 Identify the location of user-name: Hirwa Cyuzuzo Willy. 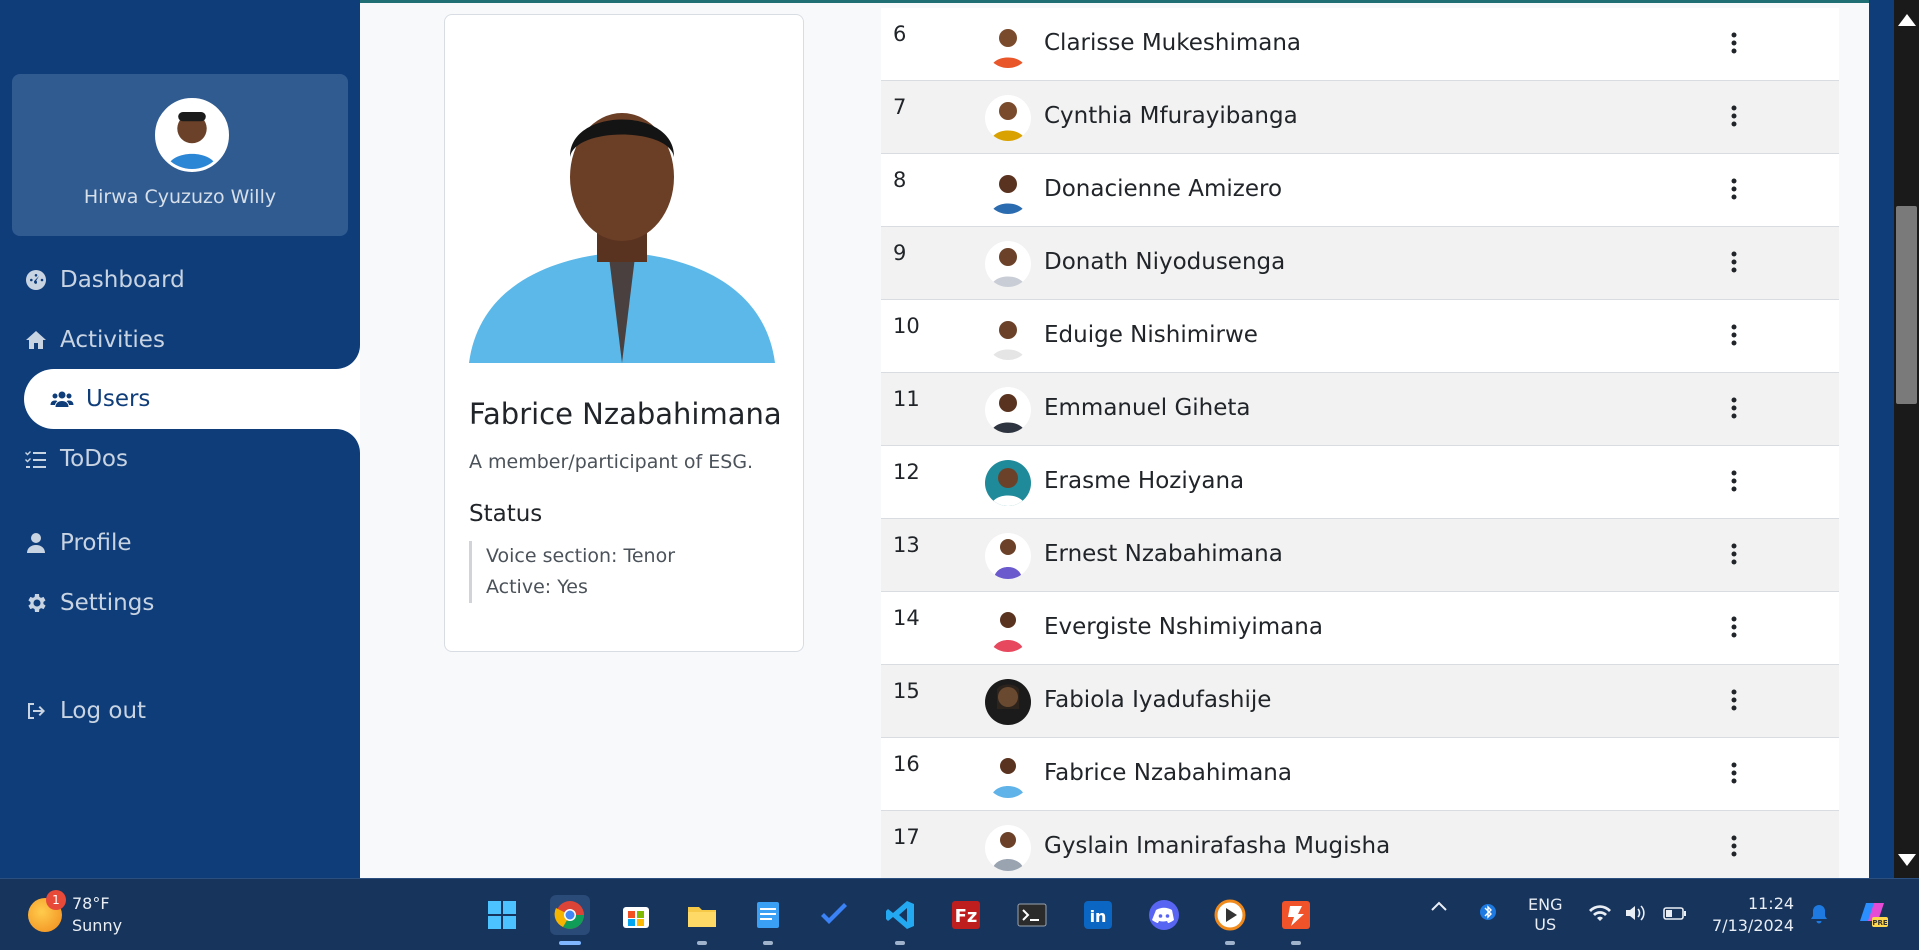
(180, 197).